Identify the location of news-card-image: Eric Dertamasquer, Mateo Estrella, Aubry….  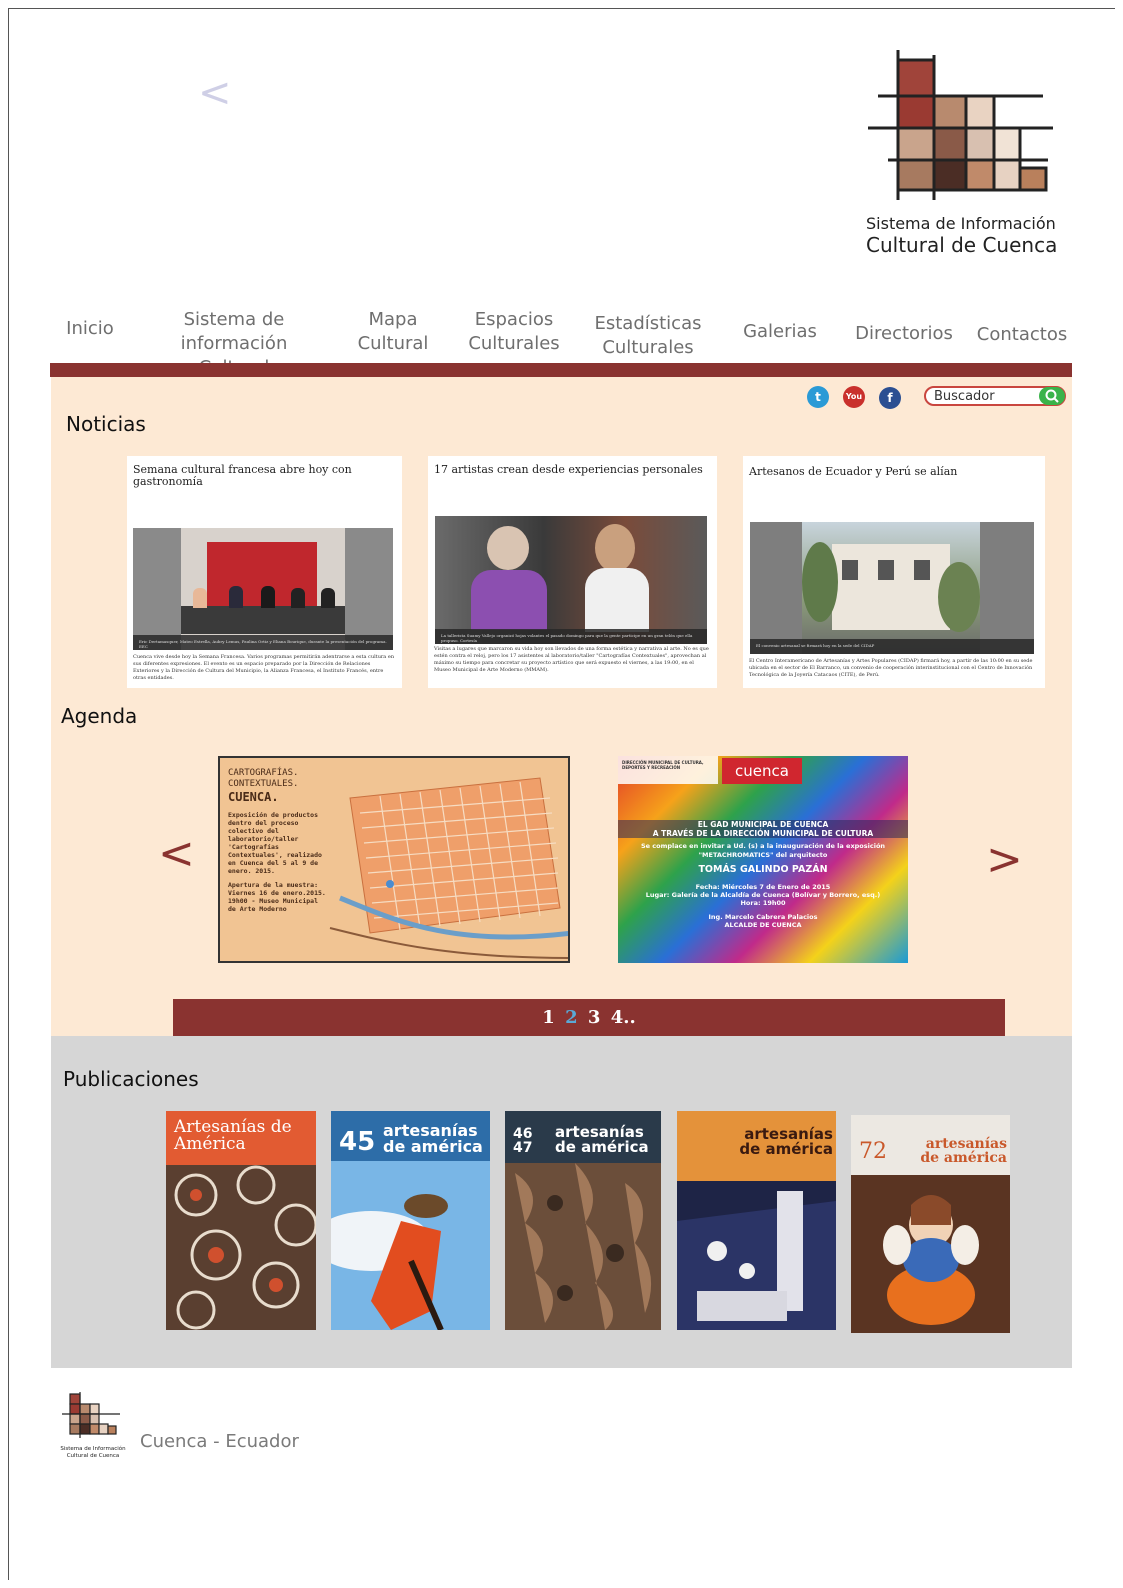
(263, 589).